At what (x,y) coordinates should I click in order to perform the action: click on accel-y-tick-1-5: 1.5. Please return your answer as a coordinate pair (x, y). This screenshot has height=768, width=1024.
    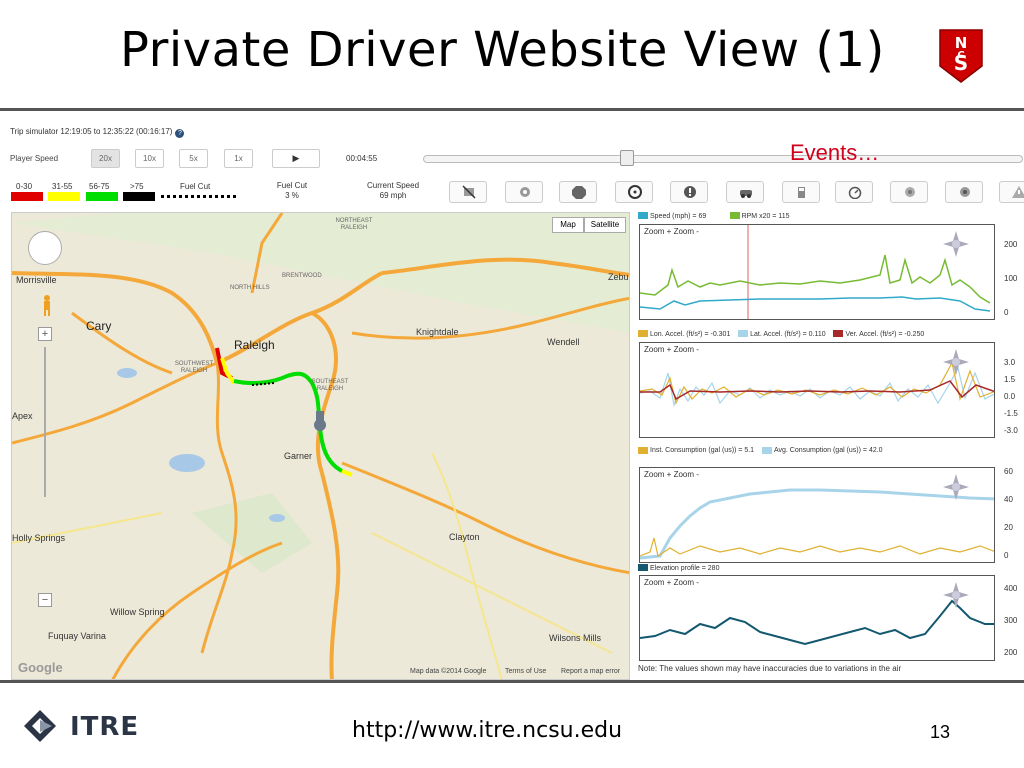
    Looking at the image, I should click on (1010, 379).